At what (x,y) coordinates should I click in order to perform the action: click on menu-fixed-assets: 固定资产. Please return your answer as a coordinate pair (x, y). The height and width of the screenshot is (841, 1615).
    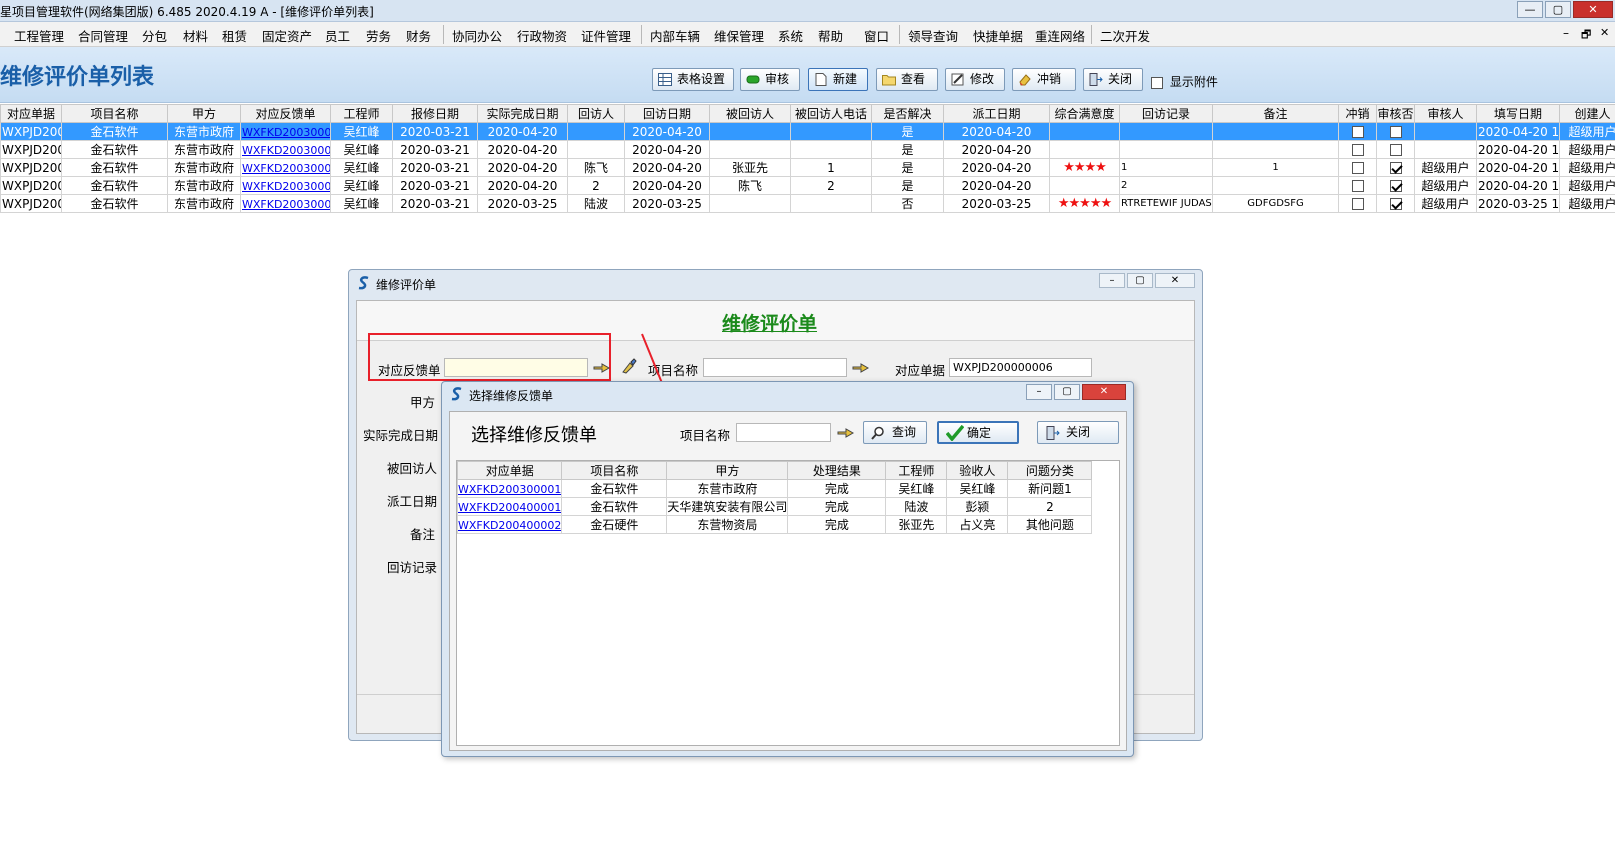
    Looking at the image, I should click on (287, 35).